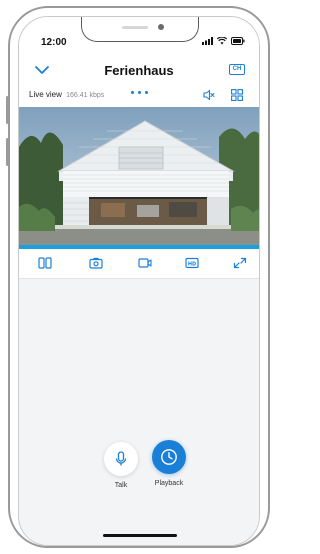 The height and width of the screenshot is (554, 320). I want to click on record-icon, so click(145, 263).